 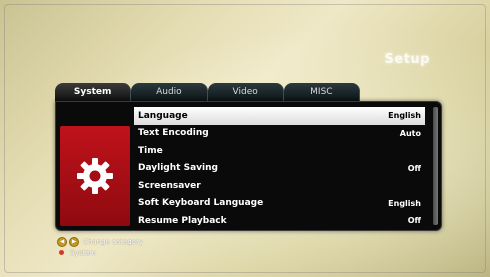 I want to click on menu-item-text-encoding: Text Encoding Auto, so click(x=279, y=134).